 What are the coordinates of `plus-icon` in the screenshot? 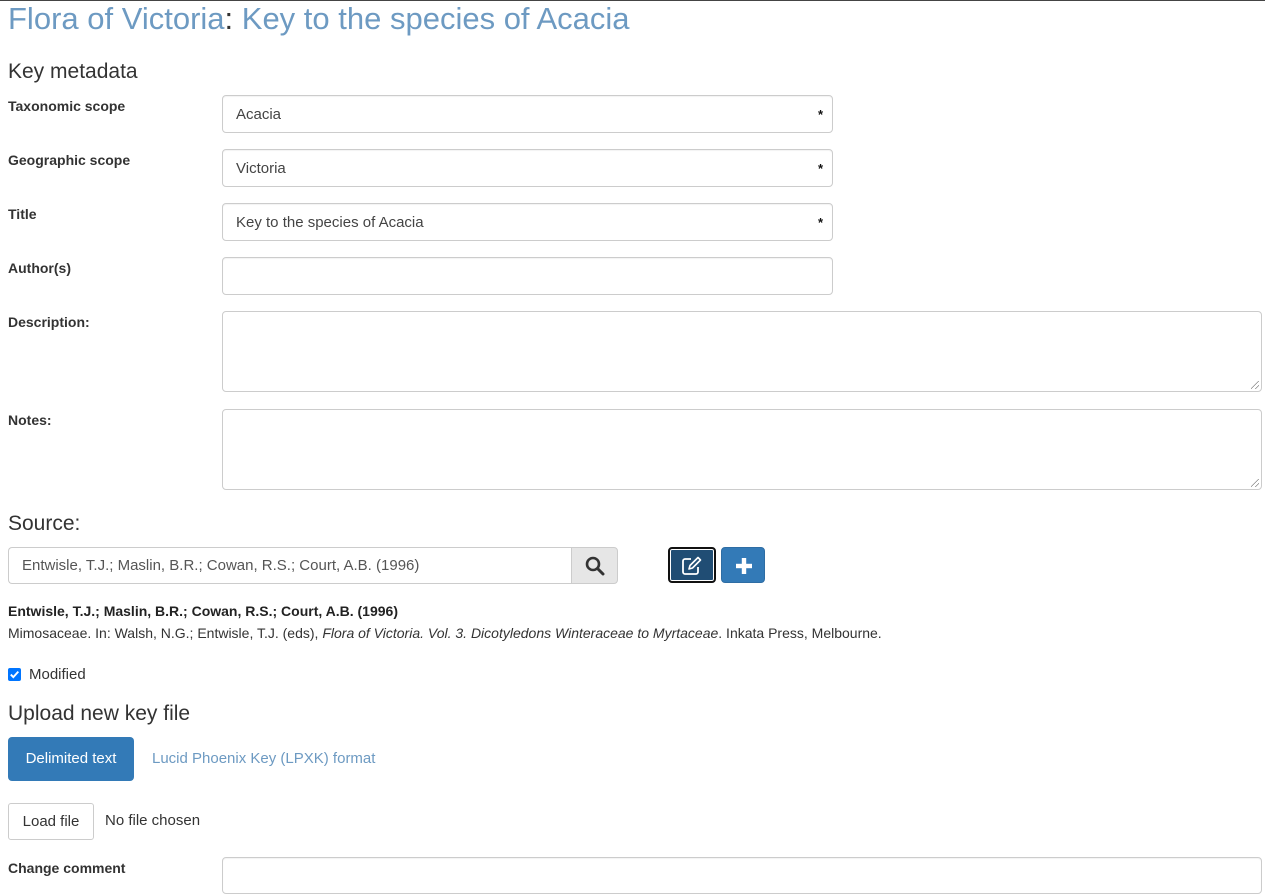 It's located at (744, 566).